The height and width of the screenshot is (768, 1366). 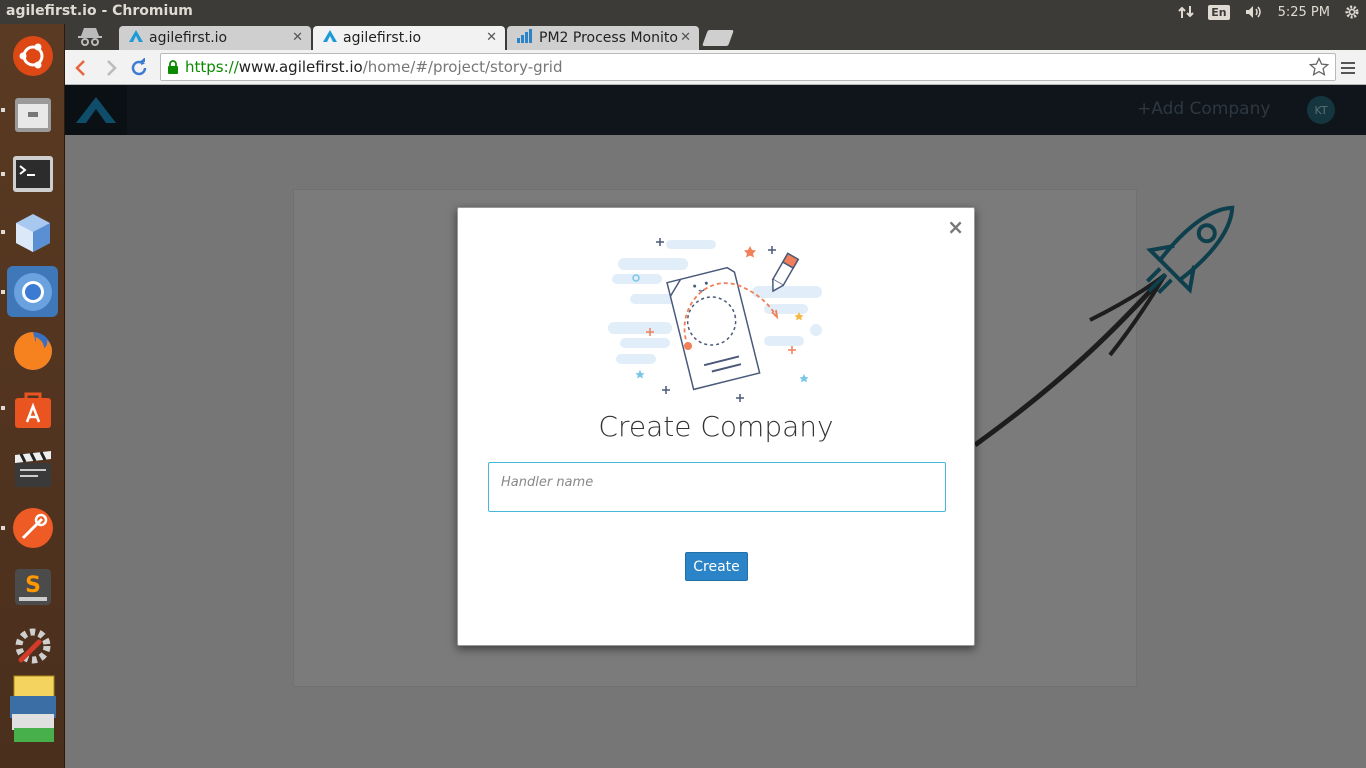 What do you see at coordinates (716, 566) in the screenshot?
I see `create-button: Create` at bounding box center [716, 566].